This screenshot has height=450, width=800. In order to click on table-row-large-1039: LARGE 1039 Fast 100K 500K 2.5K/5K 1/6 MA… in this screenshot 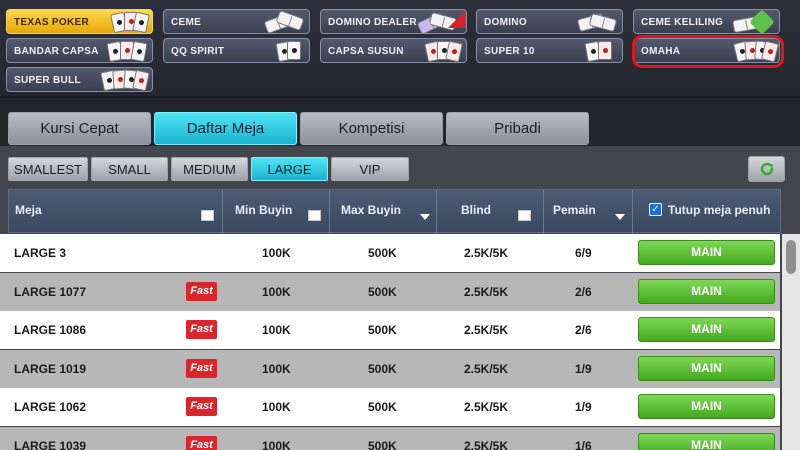, I will do `click(390, 438)`.